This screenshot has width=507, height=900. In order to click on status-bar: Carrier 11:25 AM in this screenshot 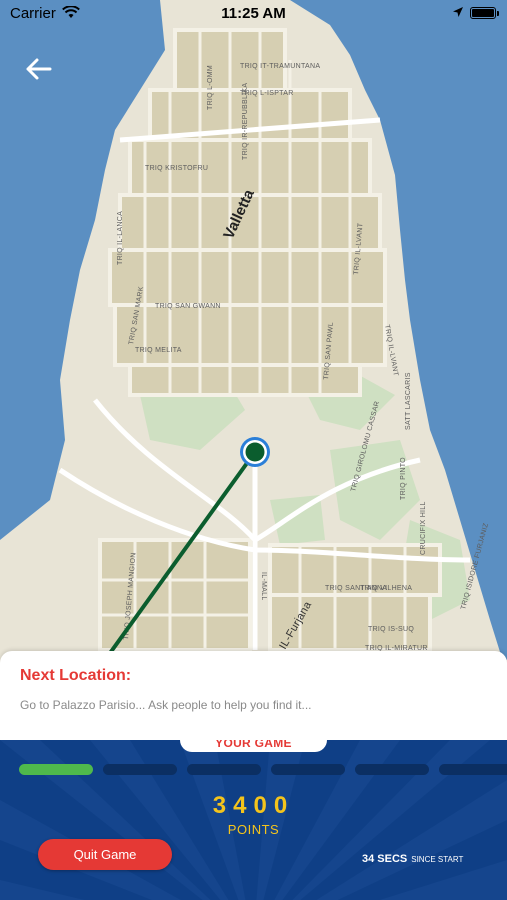, I will do `click(253, 14)`.